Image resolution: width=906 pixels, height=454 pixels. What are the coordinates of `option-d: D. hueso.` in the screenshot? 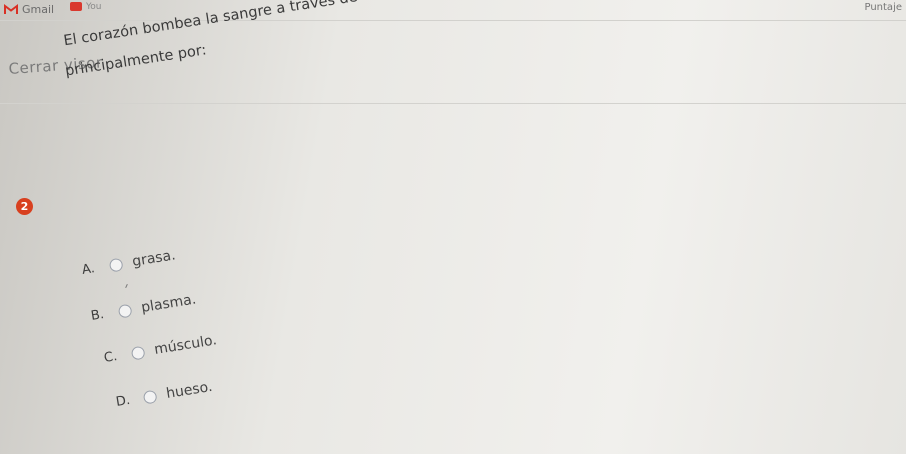 It's located at (164, 394).